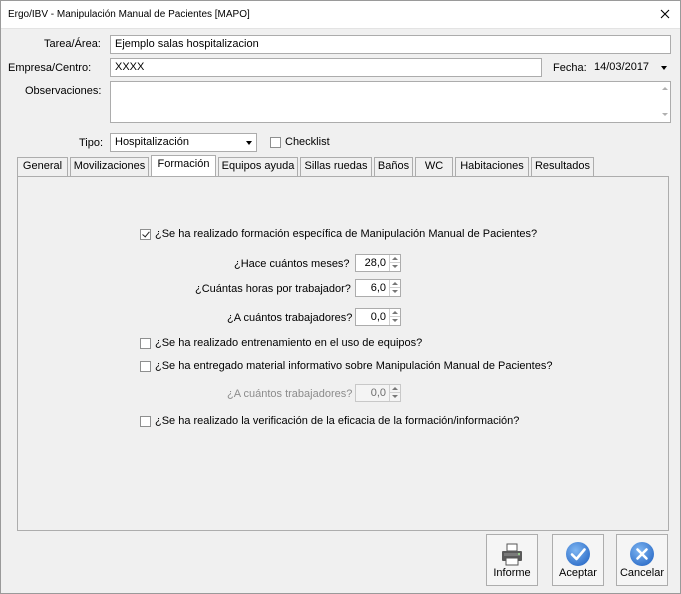 This screenshot has height=594, width=681. What do you see at coordinates (492, 166) in the screenshot?
I see `tab-habitaciones: Habitaciones` at bounding box center [492, 166].